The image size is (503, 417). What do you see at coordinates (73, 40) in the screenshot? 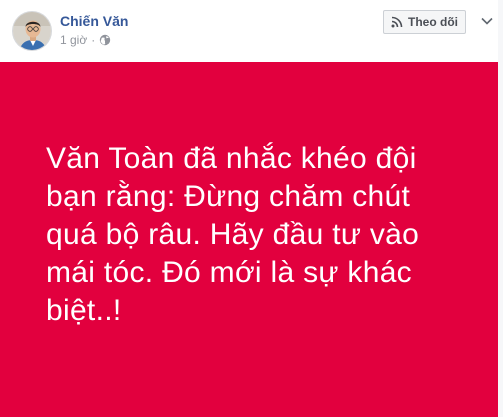
I see `post-timestamp: 1 giờ` at bounding box center [73, 40].